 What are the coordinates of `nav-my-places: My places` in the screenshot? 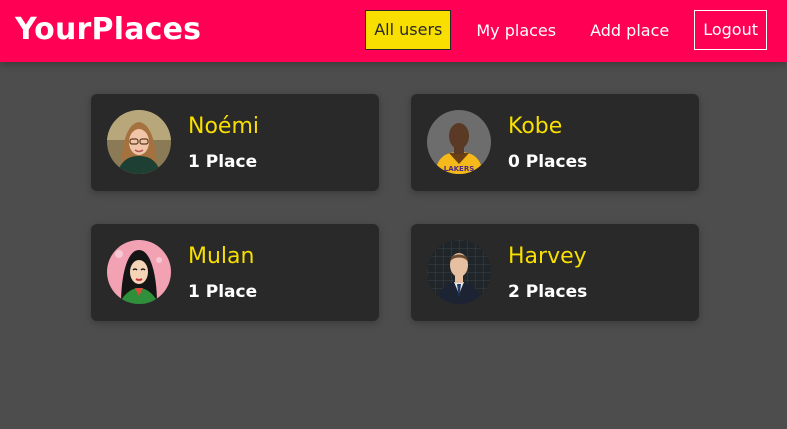 It's located at (516, 30).